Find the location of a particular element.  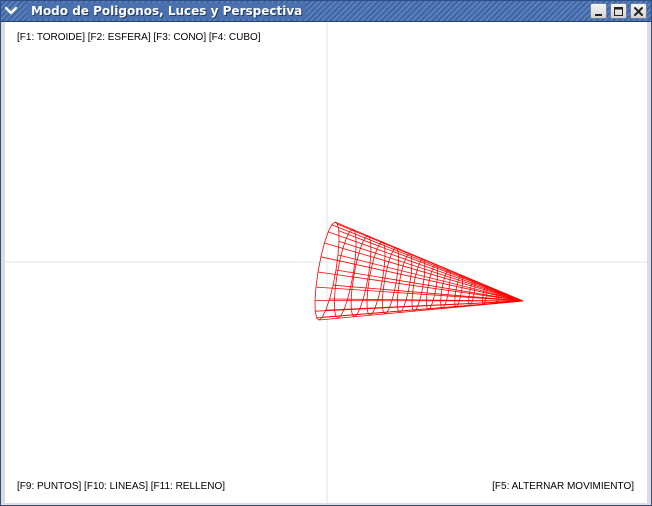

wireframe-cone is located at coordinates (419, 271).